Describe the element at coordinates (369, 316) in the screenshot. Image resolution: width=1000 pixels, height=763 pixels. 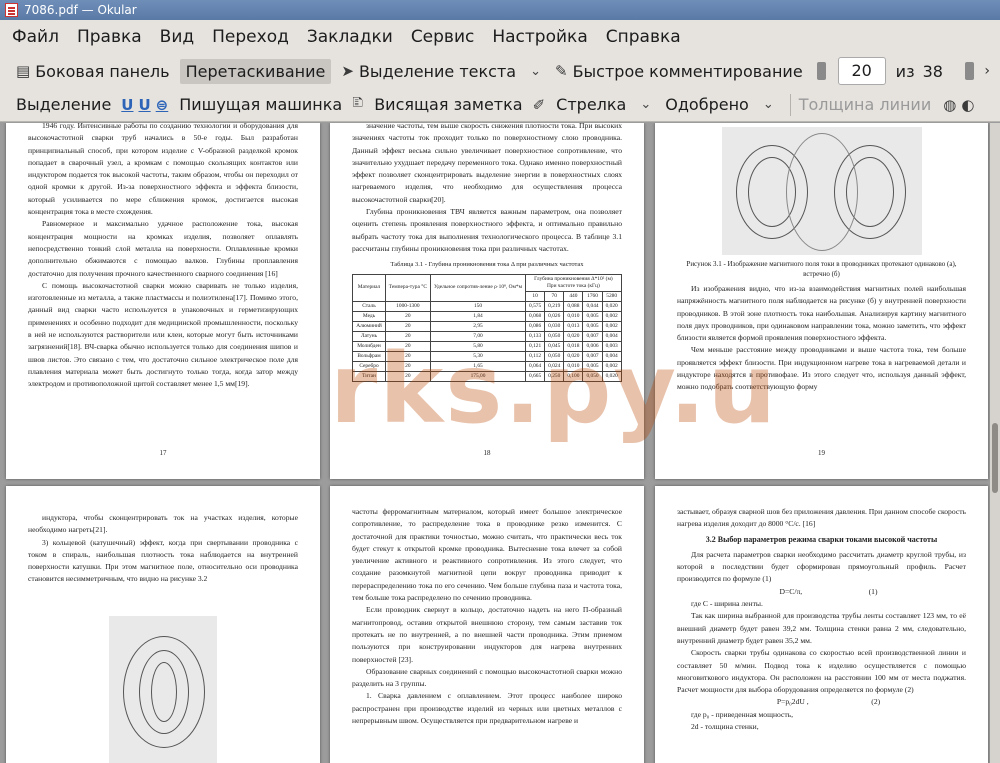
I see `table-cell: Медь` at that location.